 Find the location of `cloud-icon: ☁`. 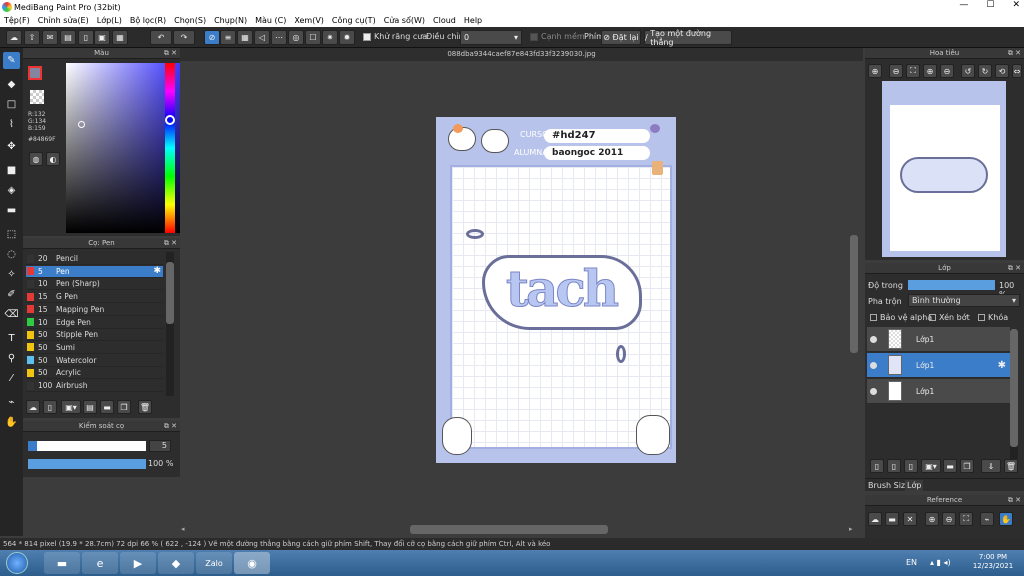

cloud-icon: ☁ is located at coordinates (14, 37).